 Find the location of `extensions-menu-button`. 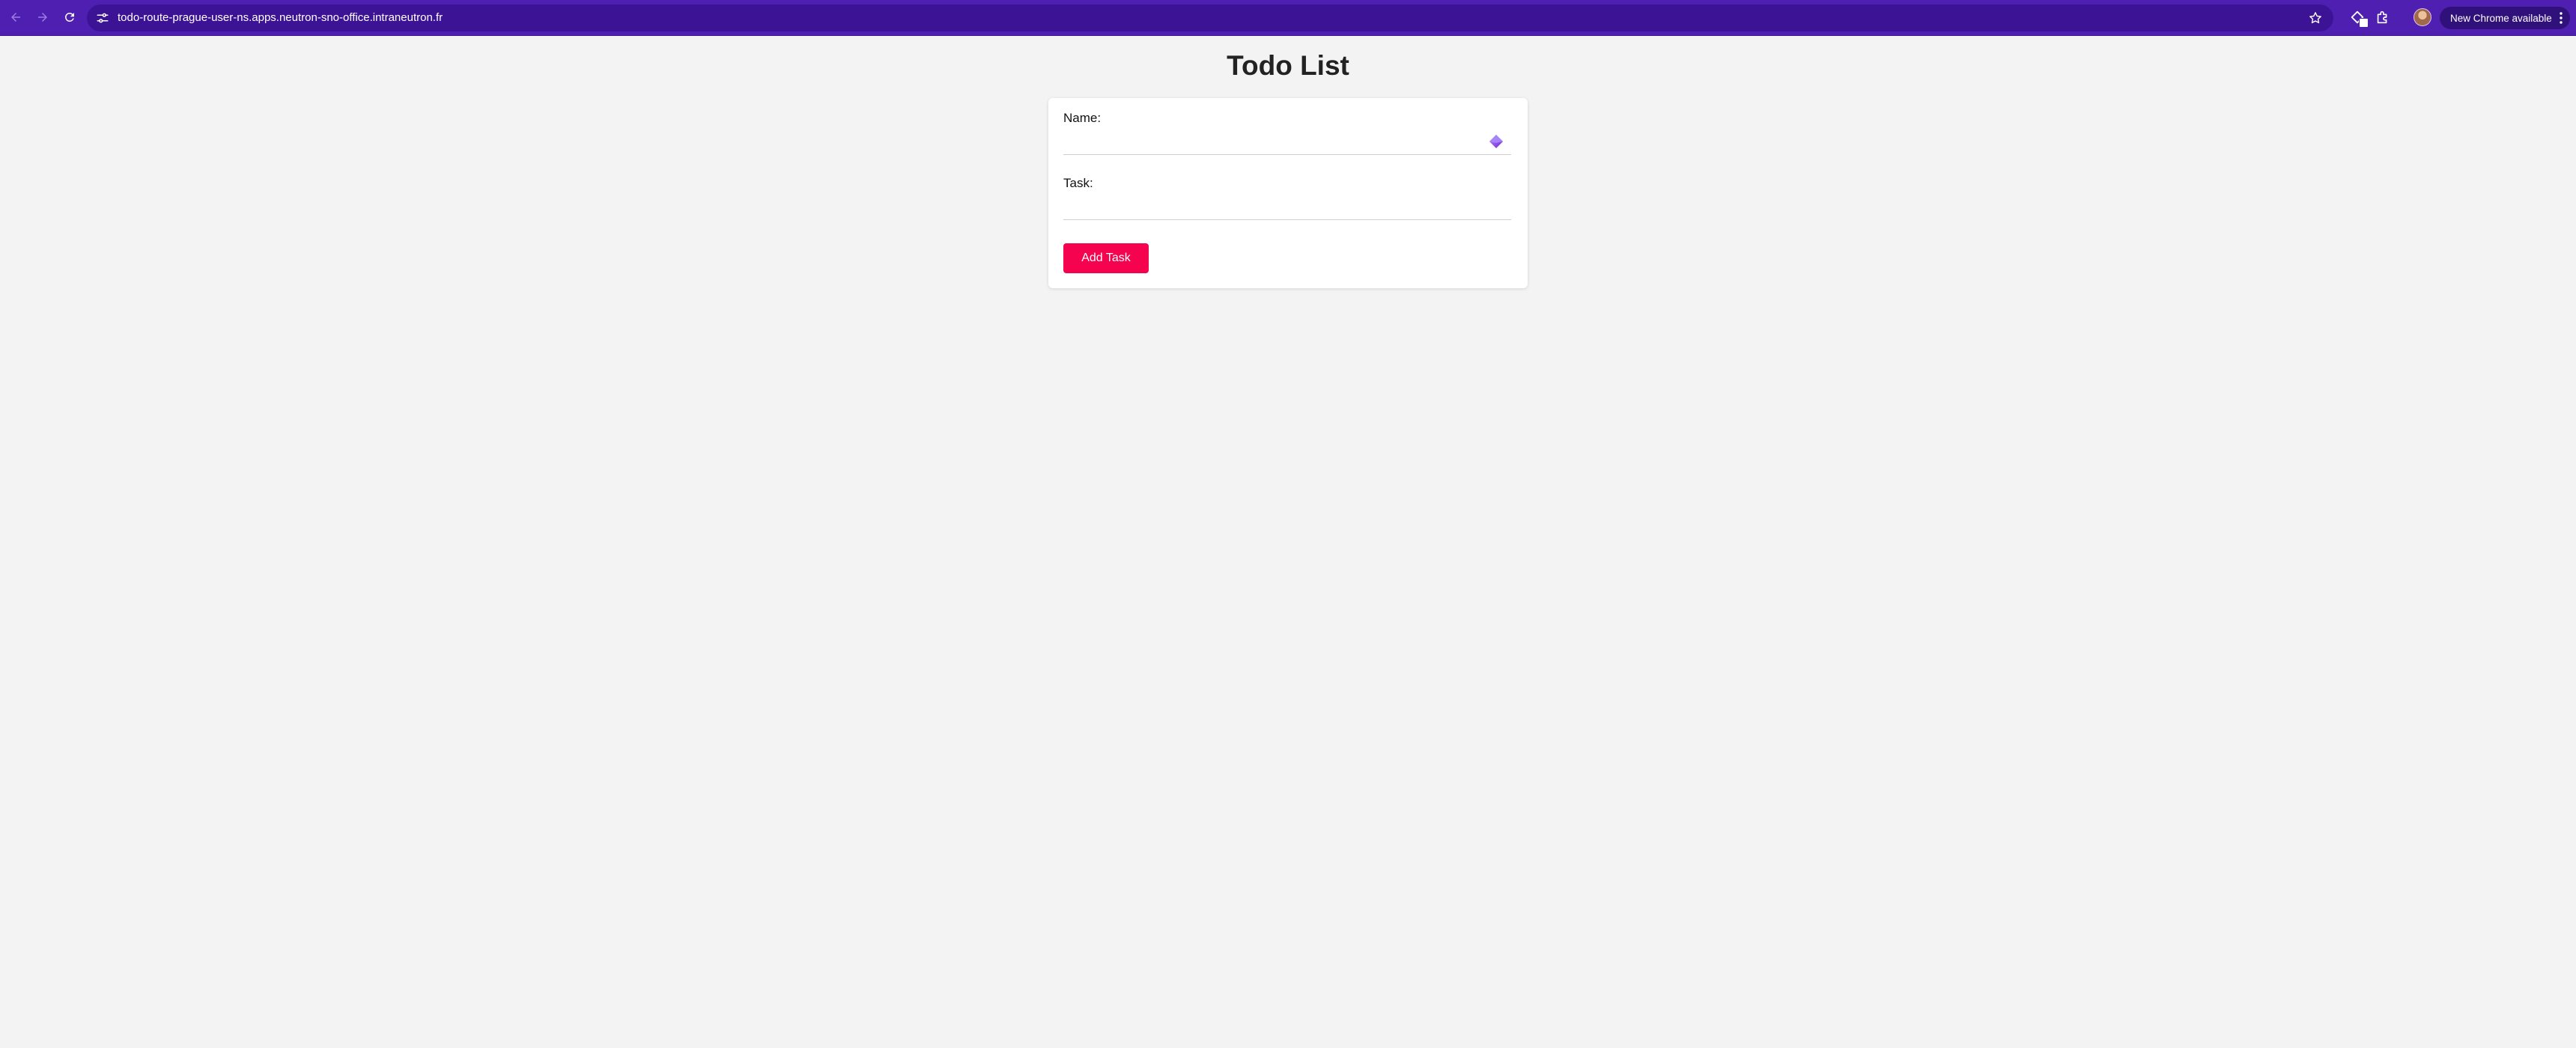

extensions-menu-button is located at coordinates (2383, 17).